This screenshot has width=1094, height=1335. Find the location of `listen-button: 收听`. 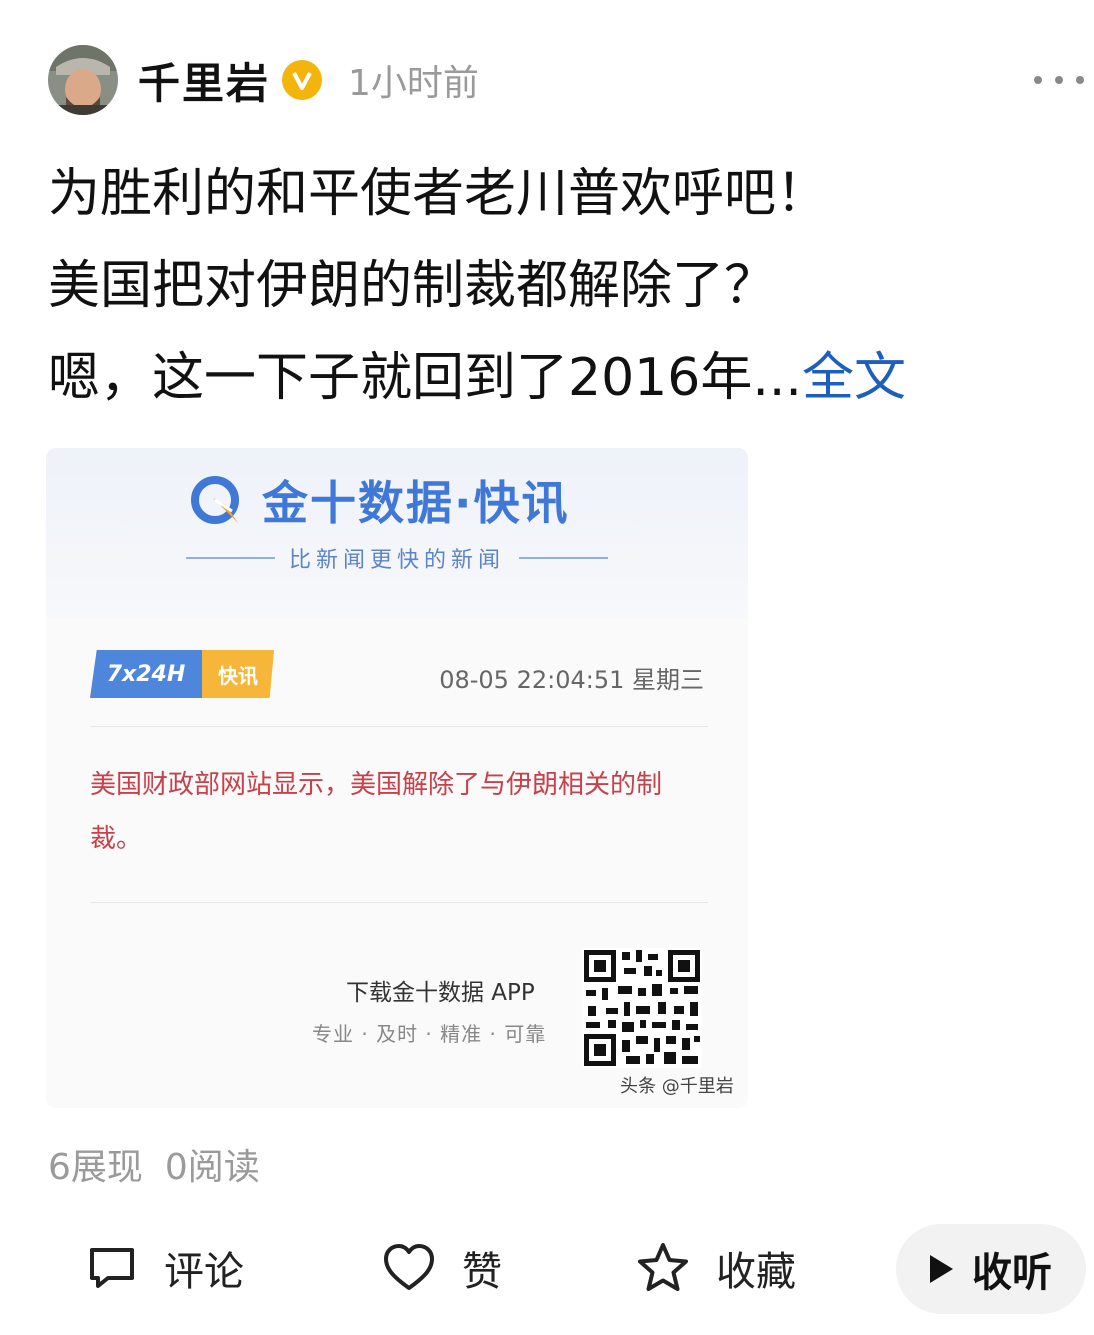

listen-button: 收听 is located at coordinates (991, 1269).